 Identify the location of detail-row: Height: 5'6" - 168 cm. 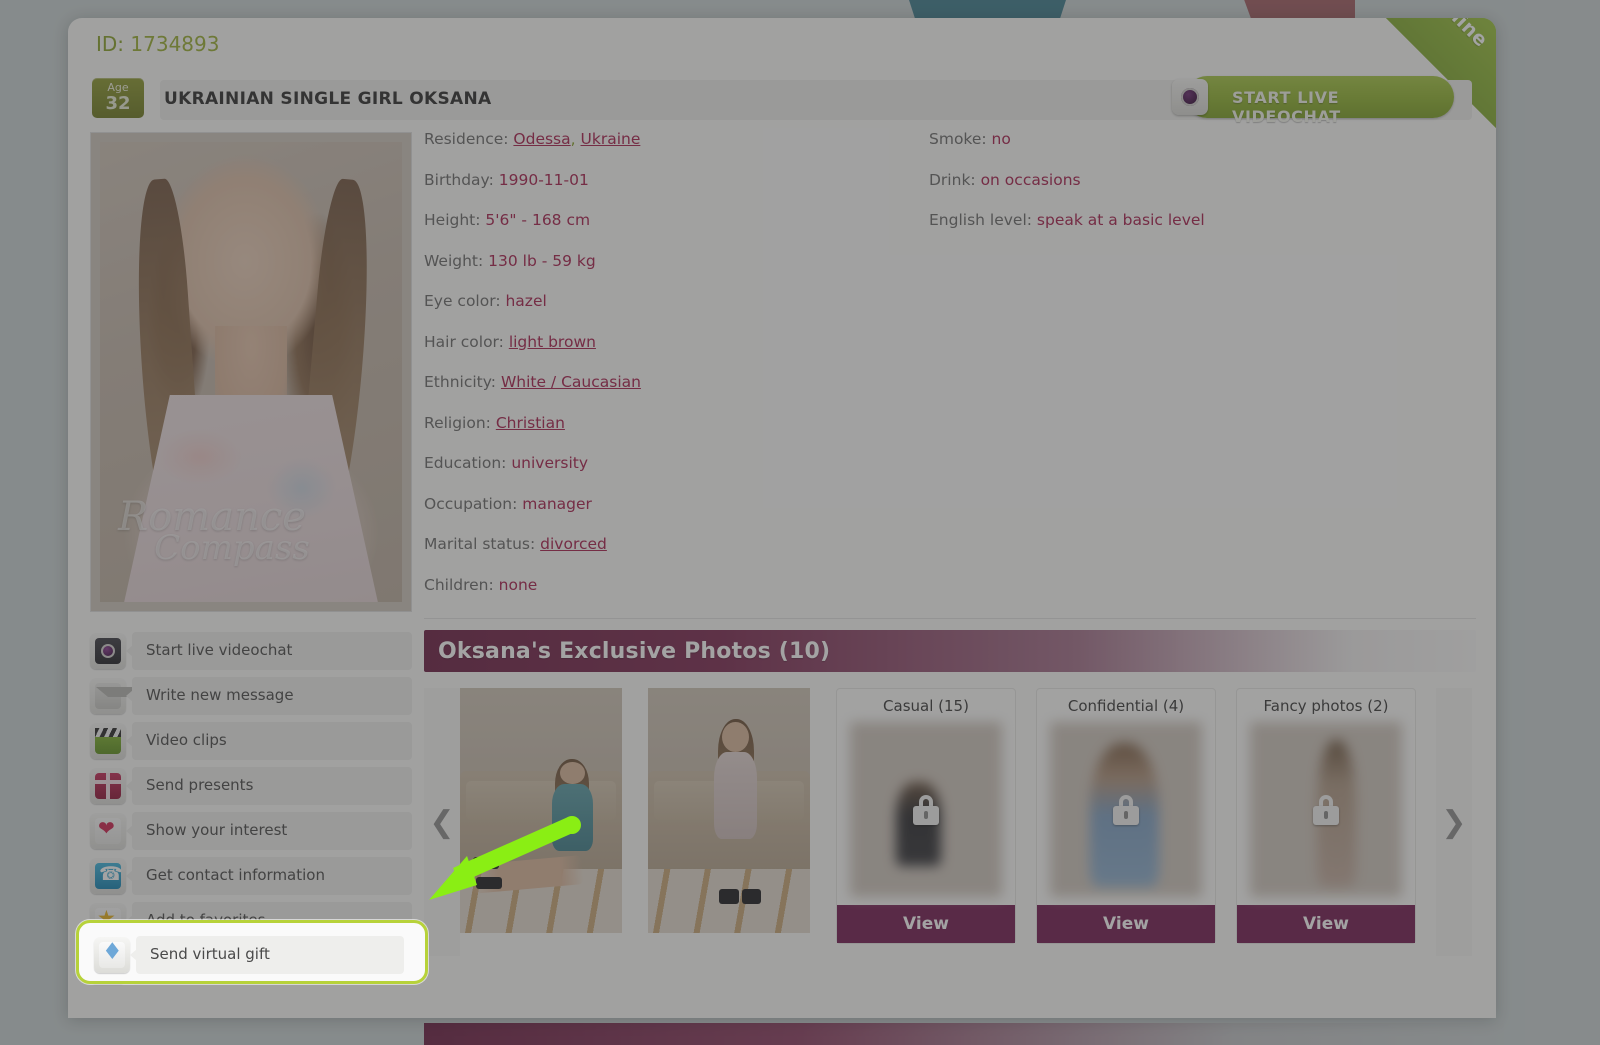
(664, 220).